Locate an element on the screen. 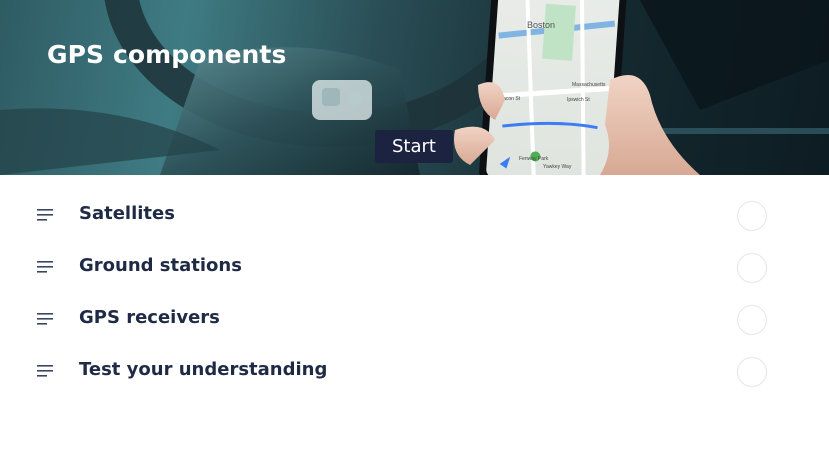 The image size is (829, 466). lesson-title: Ground stations is located at coordinates (160, 265).